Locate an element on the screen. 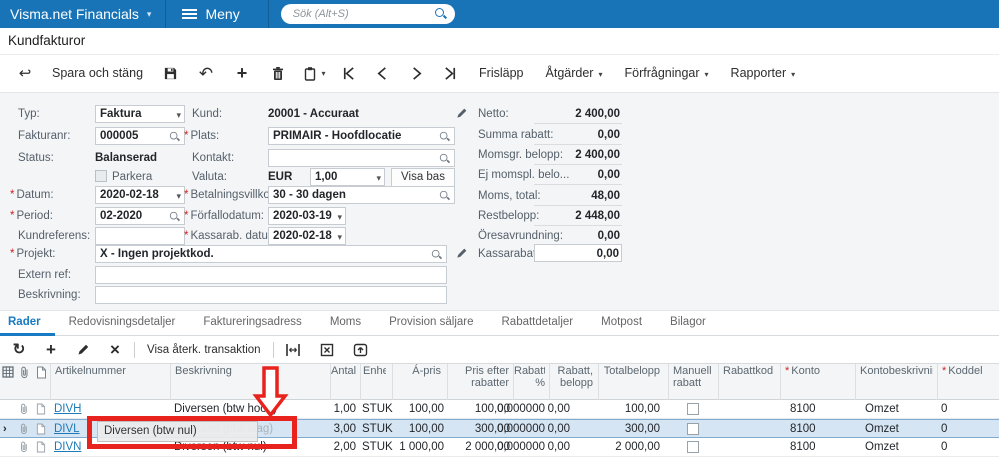  tab-bilagor: Bilagor is located at coordinates (688, 324).